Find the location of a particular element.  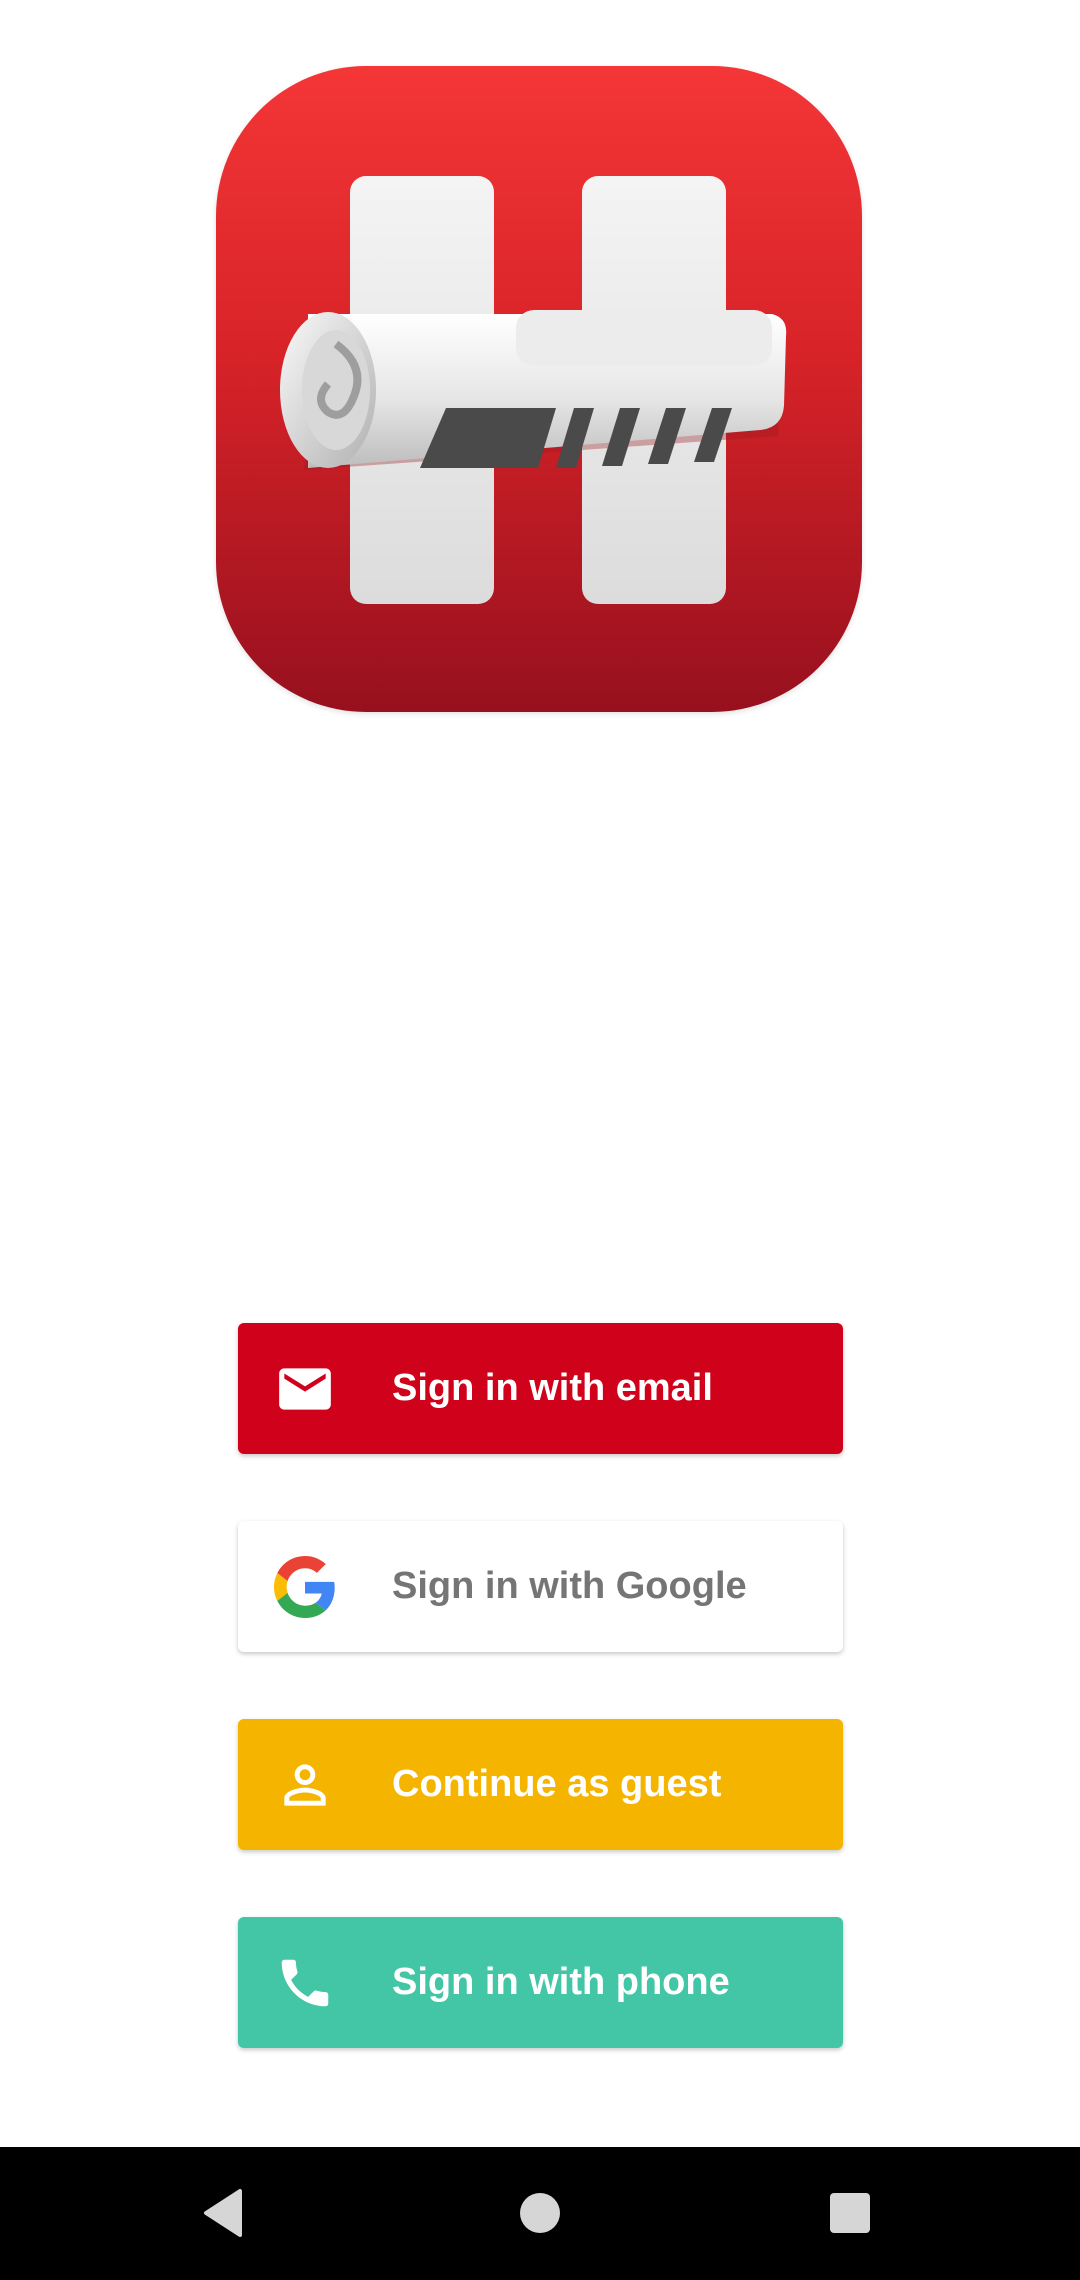

back-icon is located at coordinates (223, 2213).